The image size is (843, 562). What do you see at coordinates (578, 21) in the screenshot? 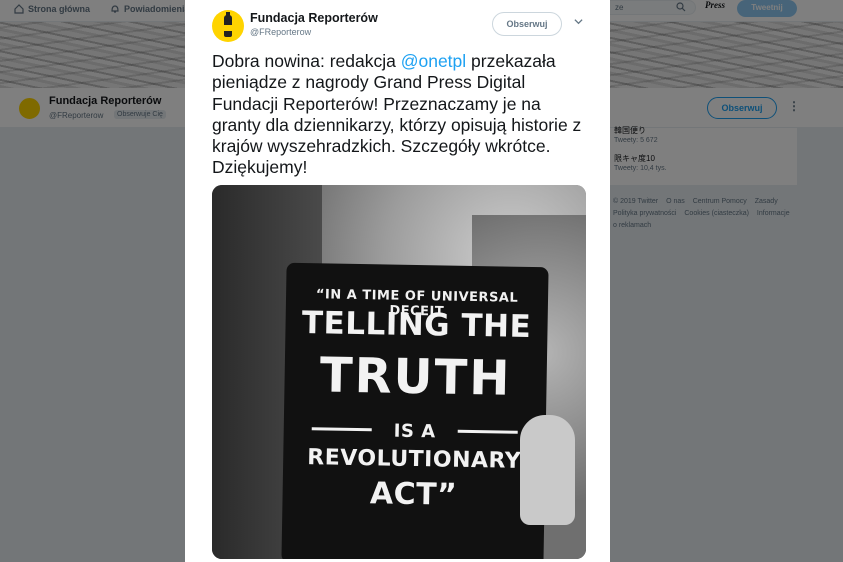
I see `chevron-down-icon` at bounding box center [578, 21].